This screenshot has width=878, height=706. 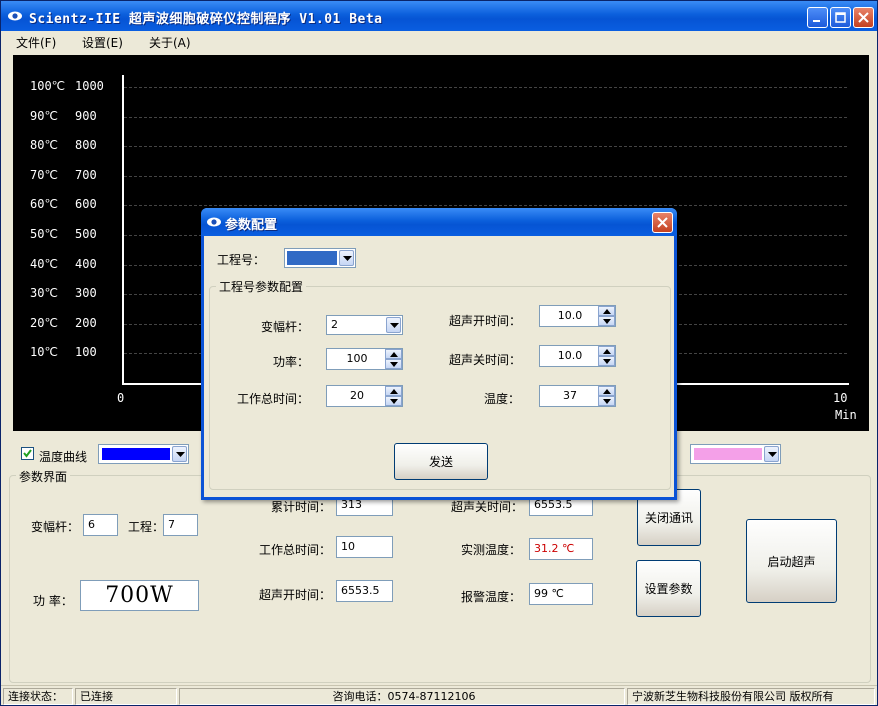 What do you see at coordinates (36, 42) in the screenshot?
I see `menu-file: 文件(F)` at bounding box center [36, 42].